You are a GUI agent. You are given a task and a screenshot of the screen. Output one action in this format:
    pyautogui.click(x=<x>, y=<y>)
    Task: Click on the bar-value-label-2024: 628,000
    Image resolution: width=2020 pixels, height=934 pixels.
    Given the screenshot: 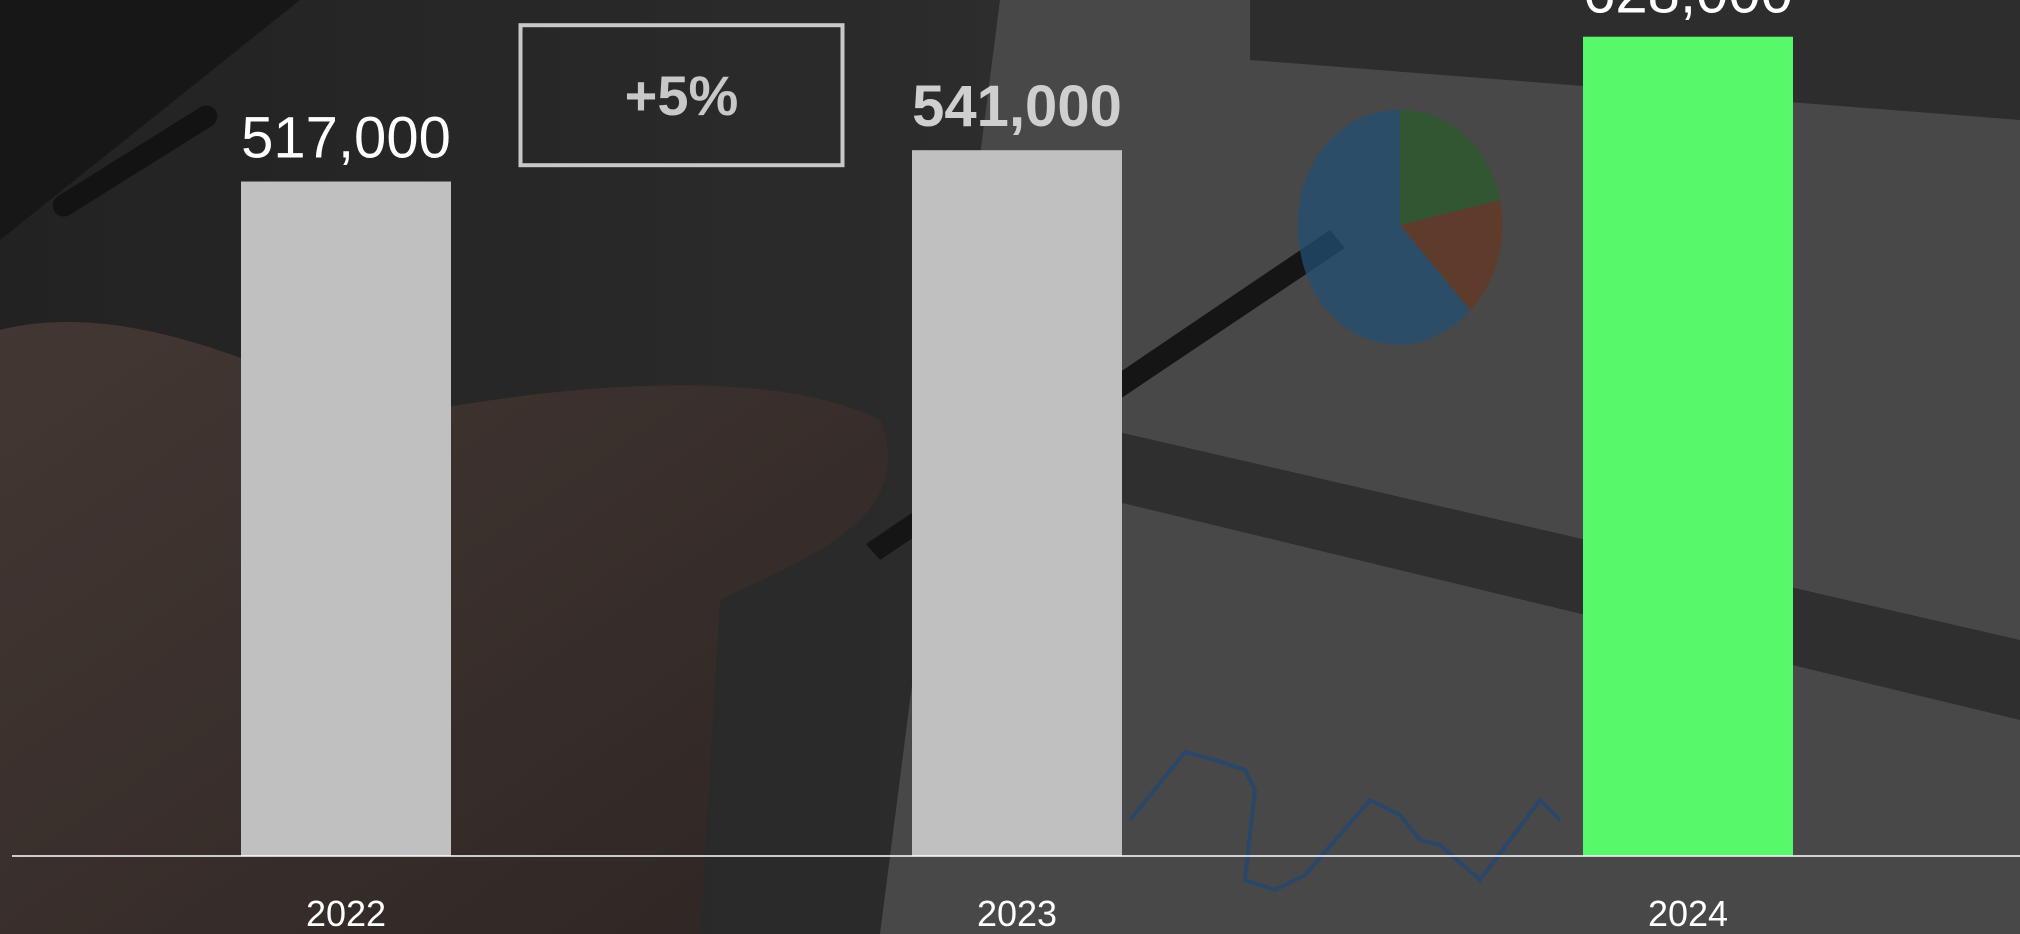 What is the action you would take?
    pyautogui.click(x=1688, y=13)
    